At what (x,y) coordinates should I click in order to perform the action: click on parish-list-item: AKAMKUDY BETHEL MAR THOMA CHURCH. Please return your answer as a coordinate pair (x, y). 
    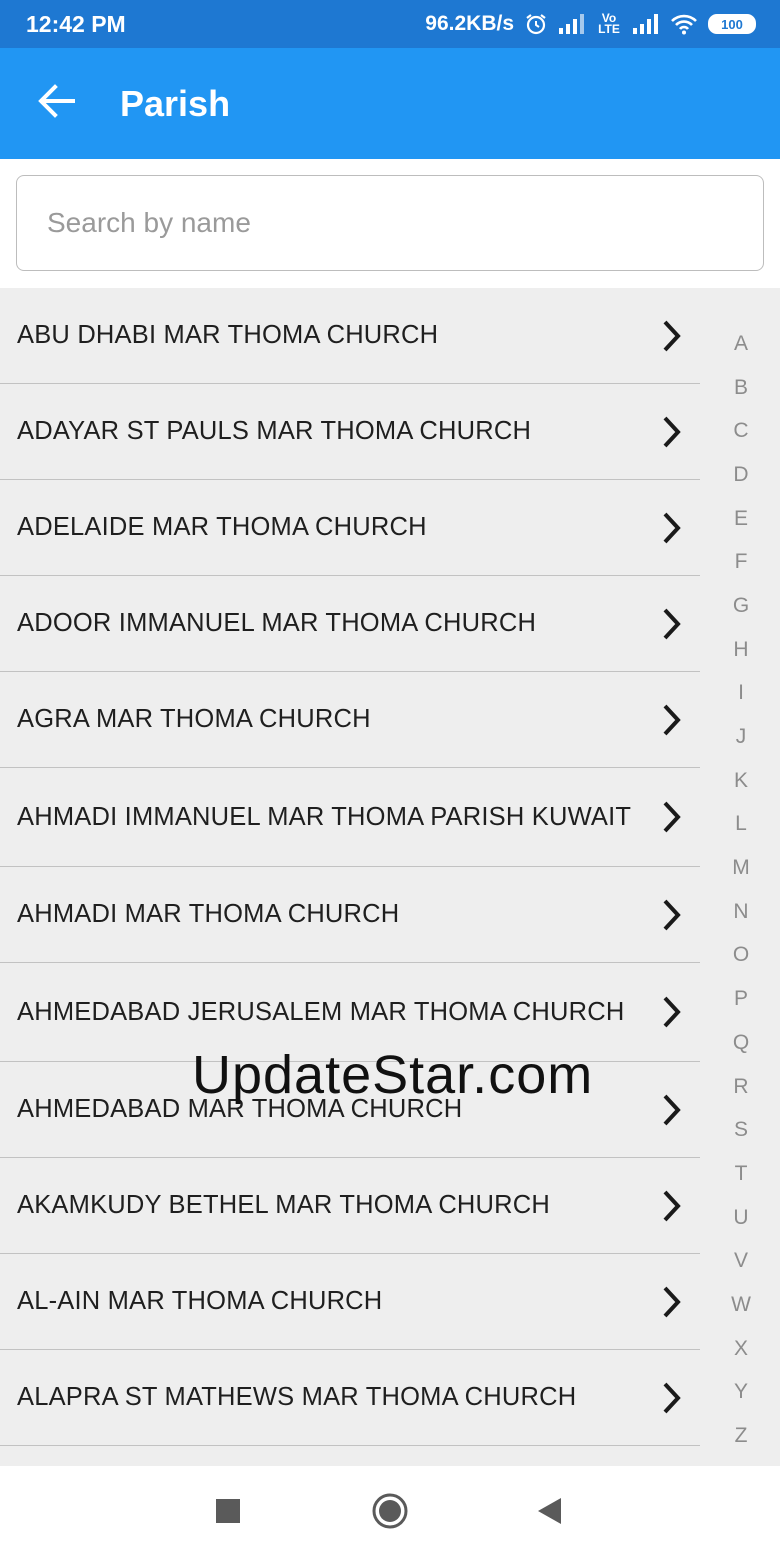
    Looking at the image, I should click on (350, 1206).